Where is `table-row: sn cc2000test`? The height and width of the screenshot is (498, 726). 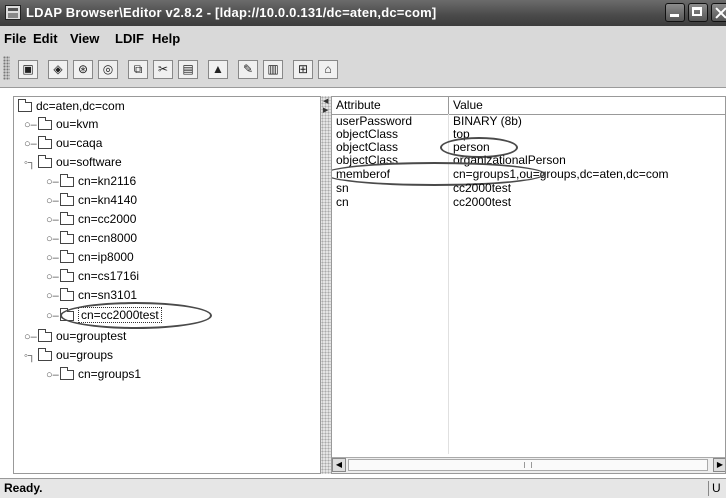
table-row: sn cc2000test is located at coordinates (528, 188).